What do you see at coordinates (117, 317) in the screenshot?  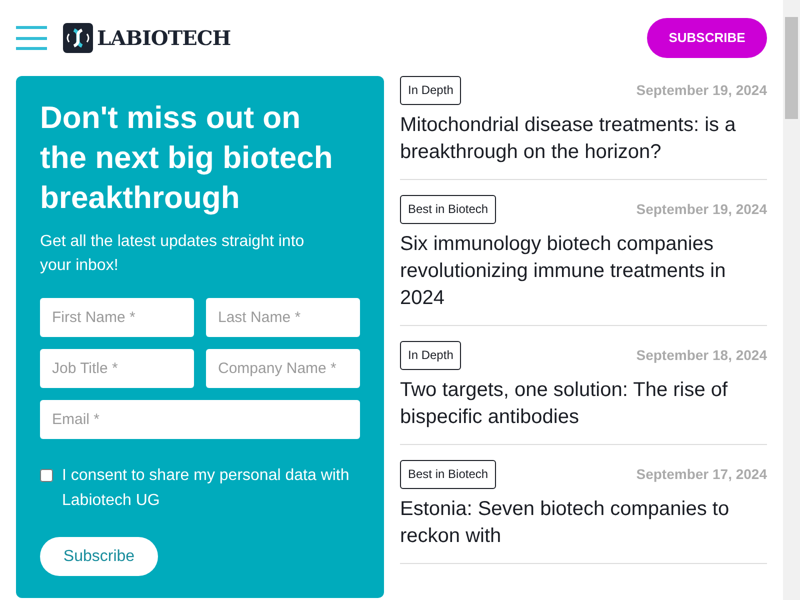 I see `input-field: First Name *` at bounding box center [117, 317].